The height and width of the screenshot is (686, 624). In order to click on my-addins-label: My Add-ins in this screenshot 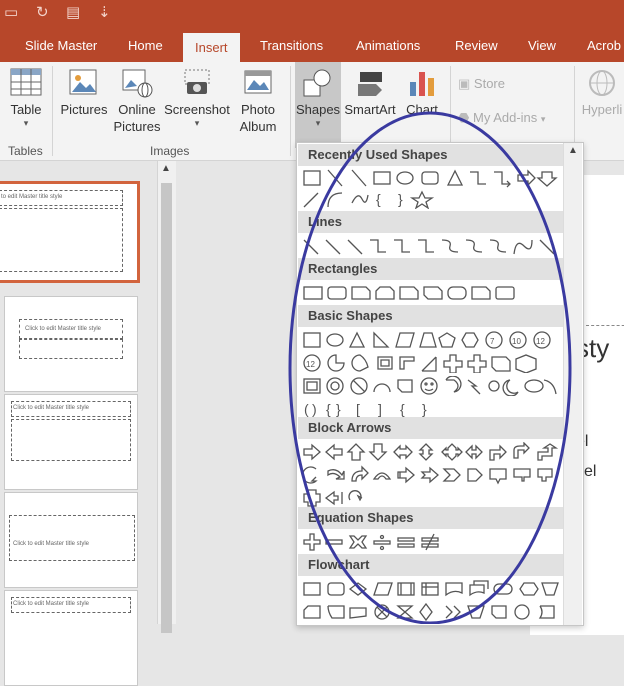, I will do `click(505, 117)`.